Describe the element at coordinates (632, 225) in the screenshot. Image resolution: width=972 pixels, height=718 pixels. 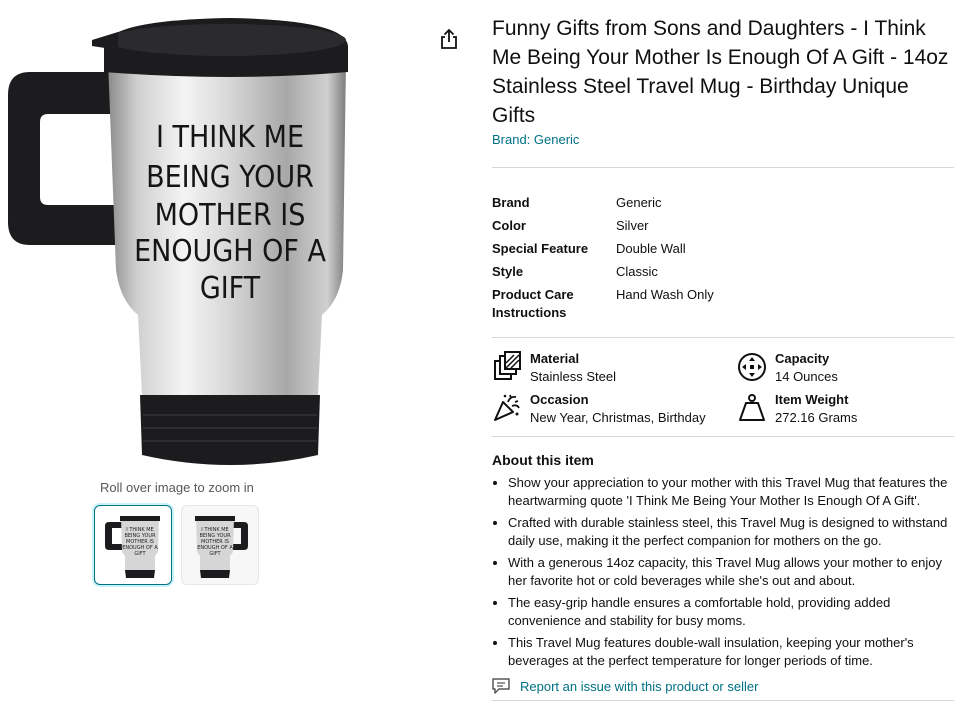
I see `spec-value: Silver` at that location.